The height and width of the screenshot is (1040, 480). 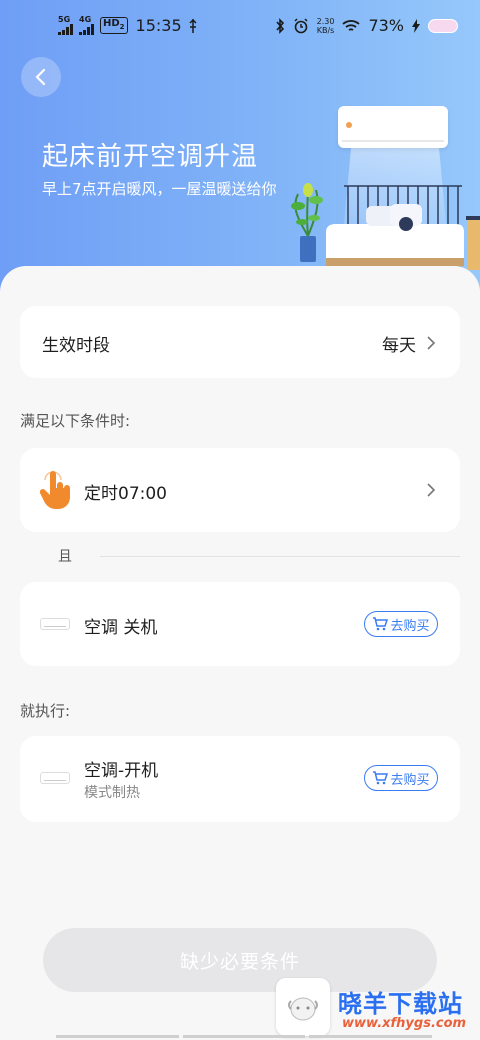 I want to click on effective-period-row: 生效时段 每天, so click(x=240, y=342).